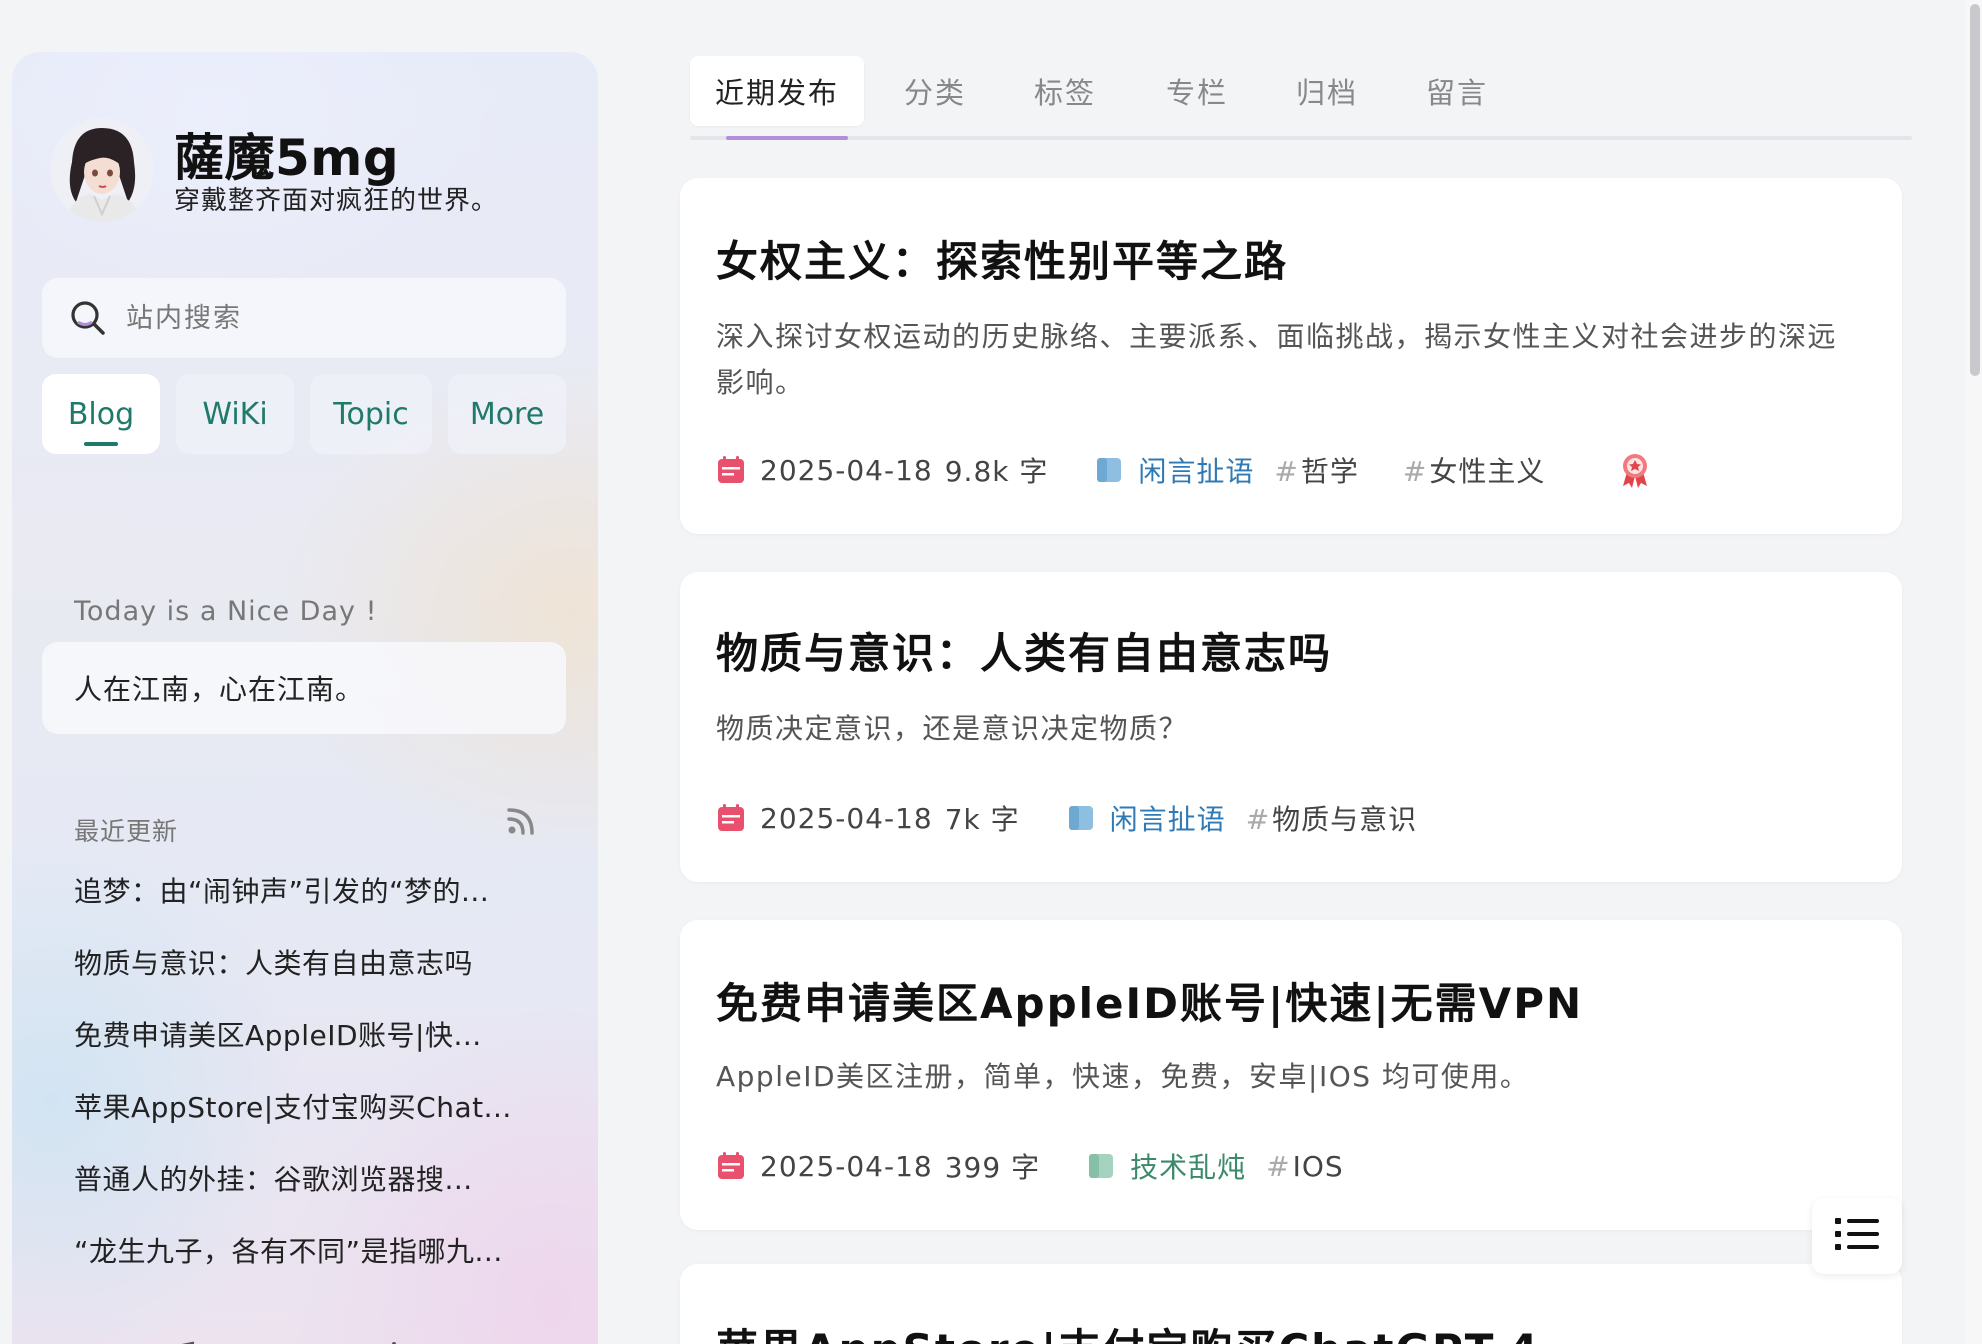 This screenshot has height=1344, width=1982. I want to click on post-title: 免费申请美区AppleID账号|快速|无需VPN, so click(1149, 1000).